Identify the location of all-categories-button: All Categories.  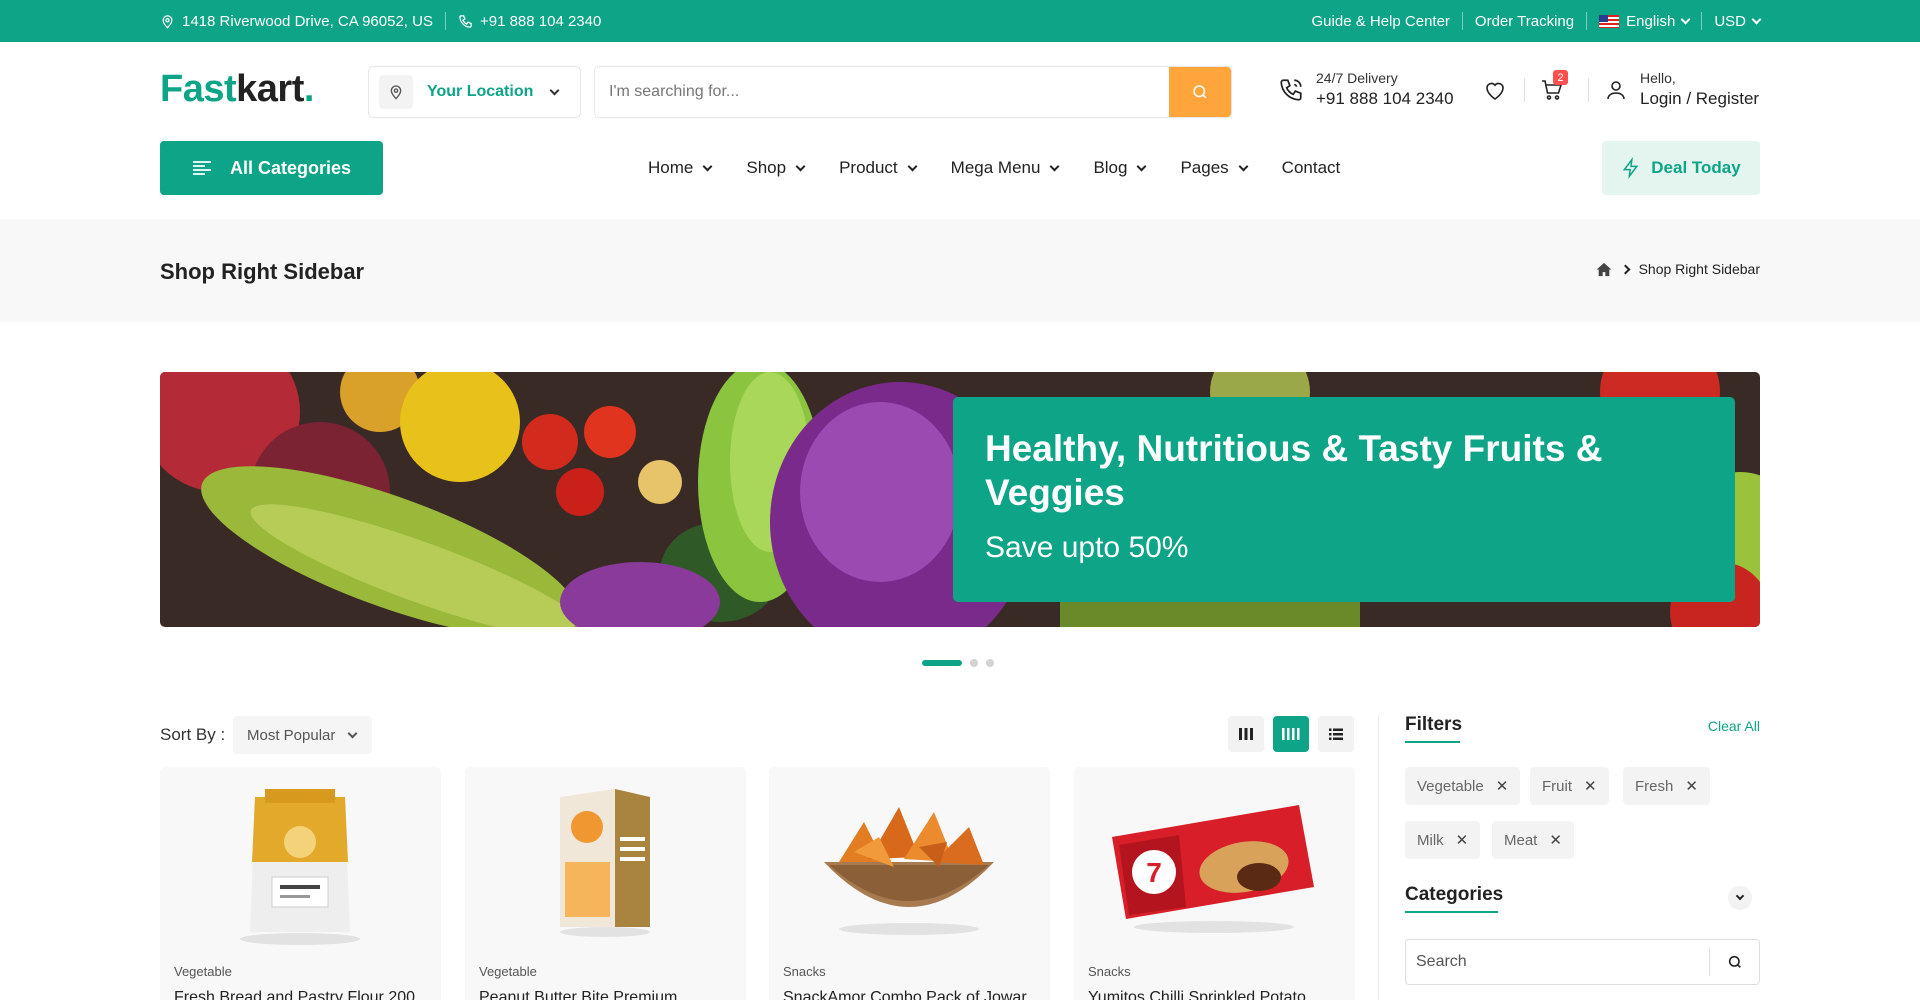
(271, 168).